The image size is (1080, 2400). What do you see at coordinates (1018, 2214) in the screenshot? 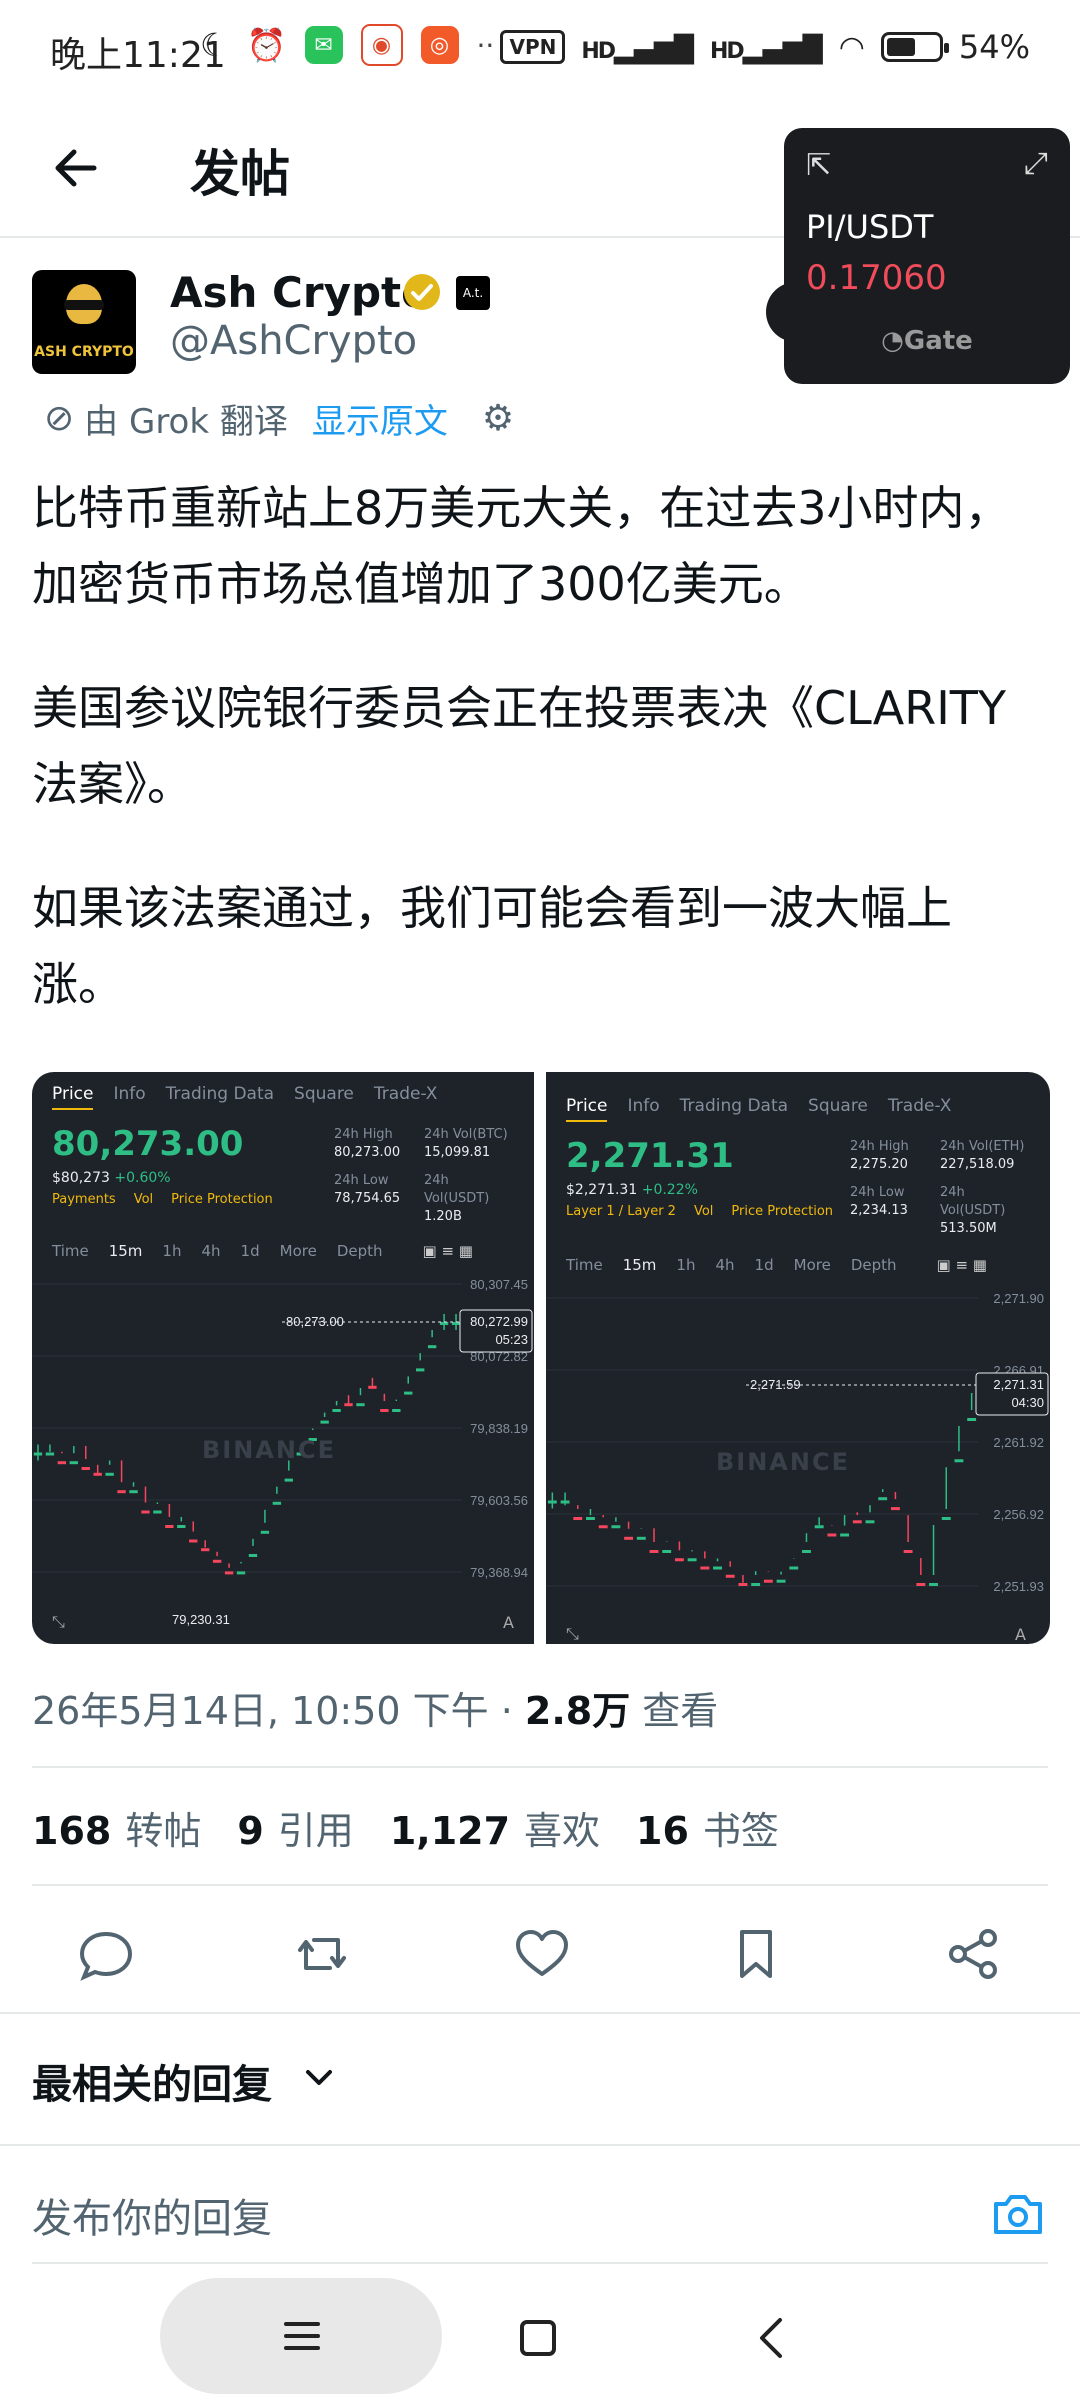
I see `camera-icon` at bounding box center [1018, 2214].